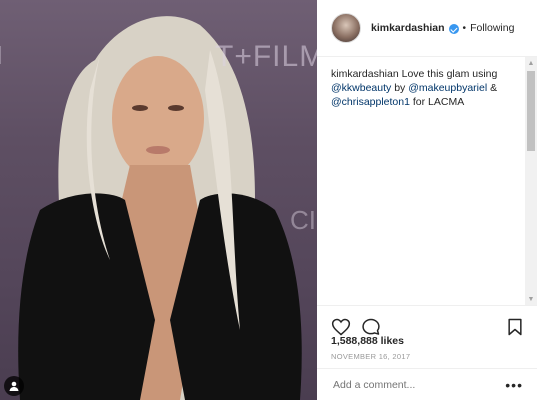 This screenshot has width=537, height=400. What do you see at coordinates (419, 384) in the screenshot?
I see `comment-input` at bounding box center [419, 384].